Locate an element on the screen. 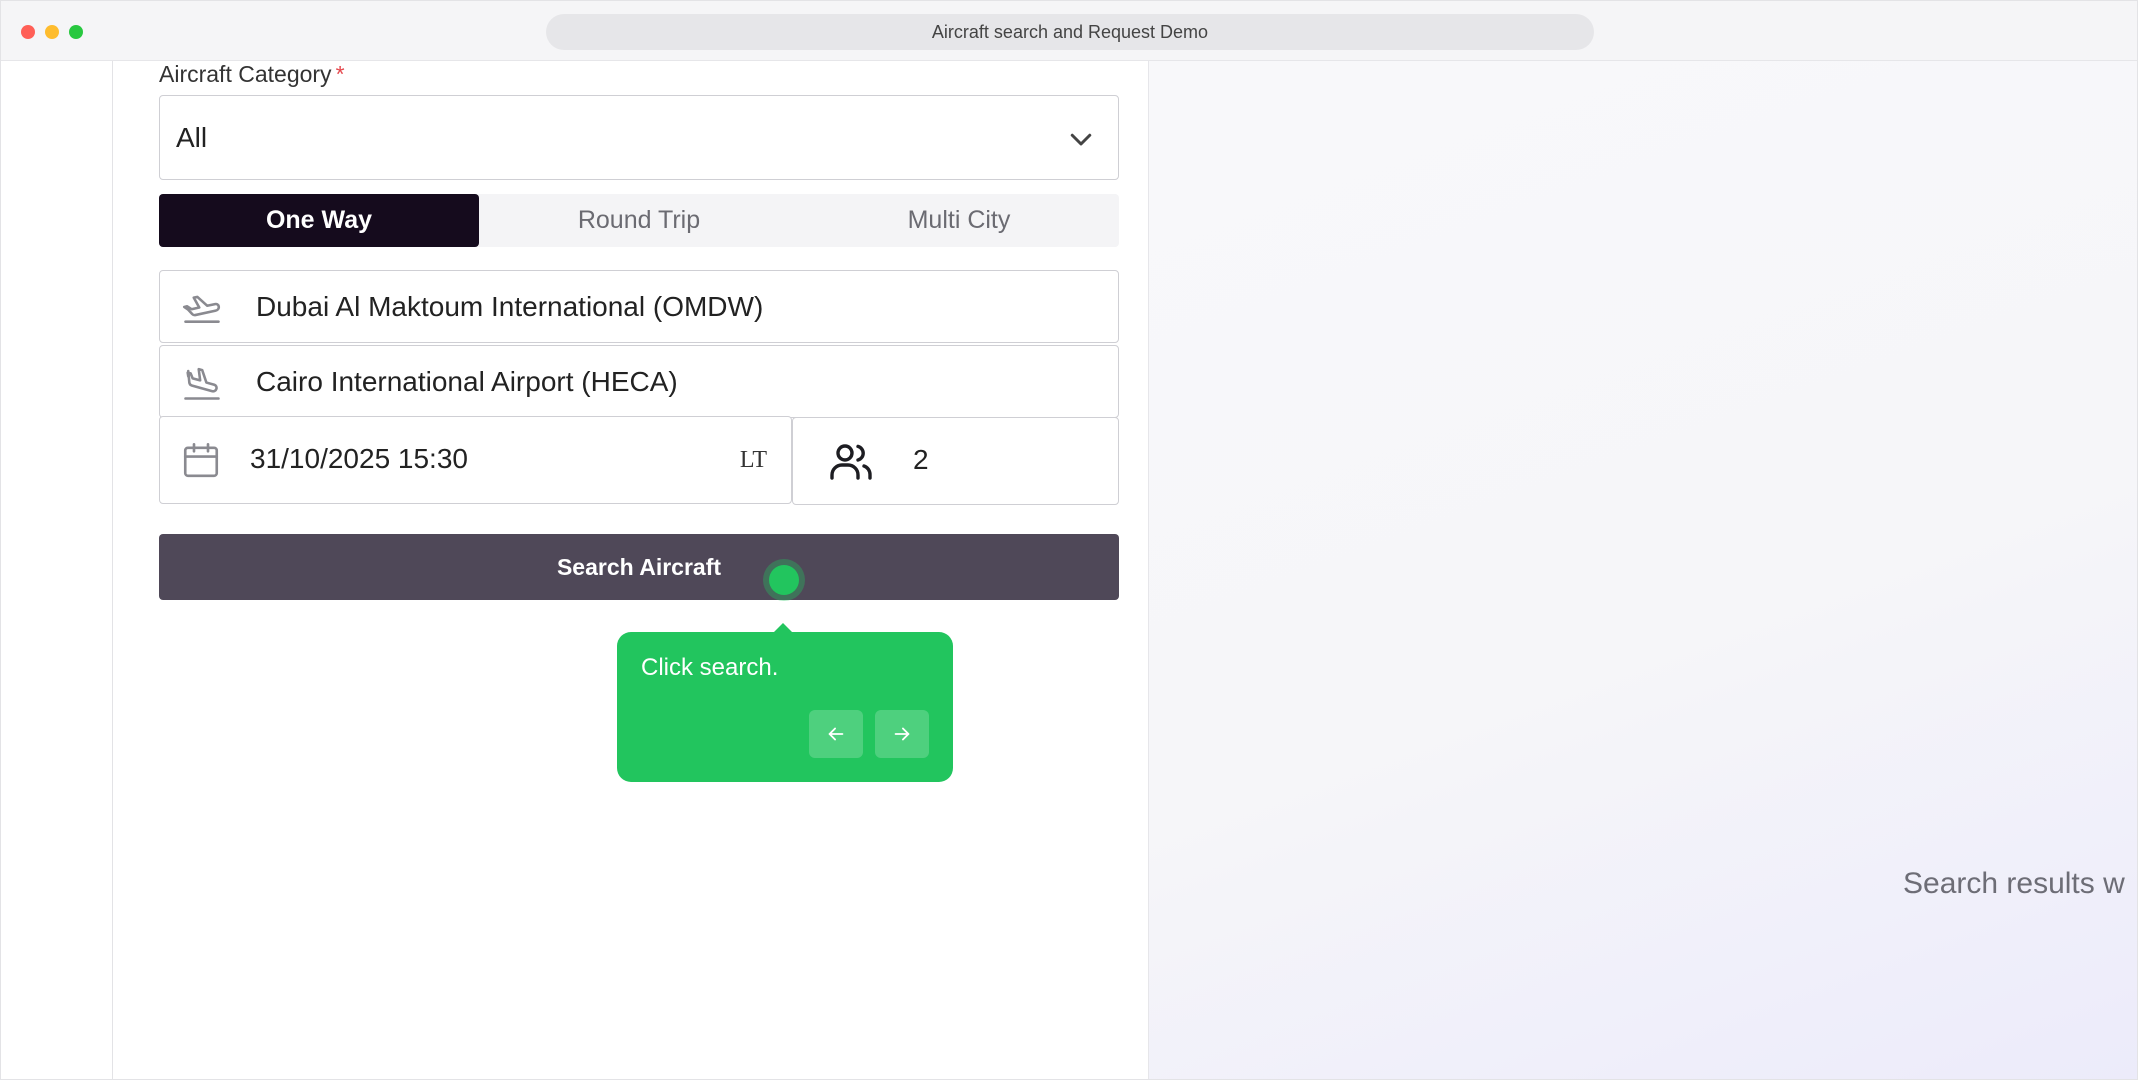  title-bar: Aircraft search and Request Demo is located at coordinates (1069, 31).